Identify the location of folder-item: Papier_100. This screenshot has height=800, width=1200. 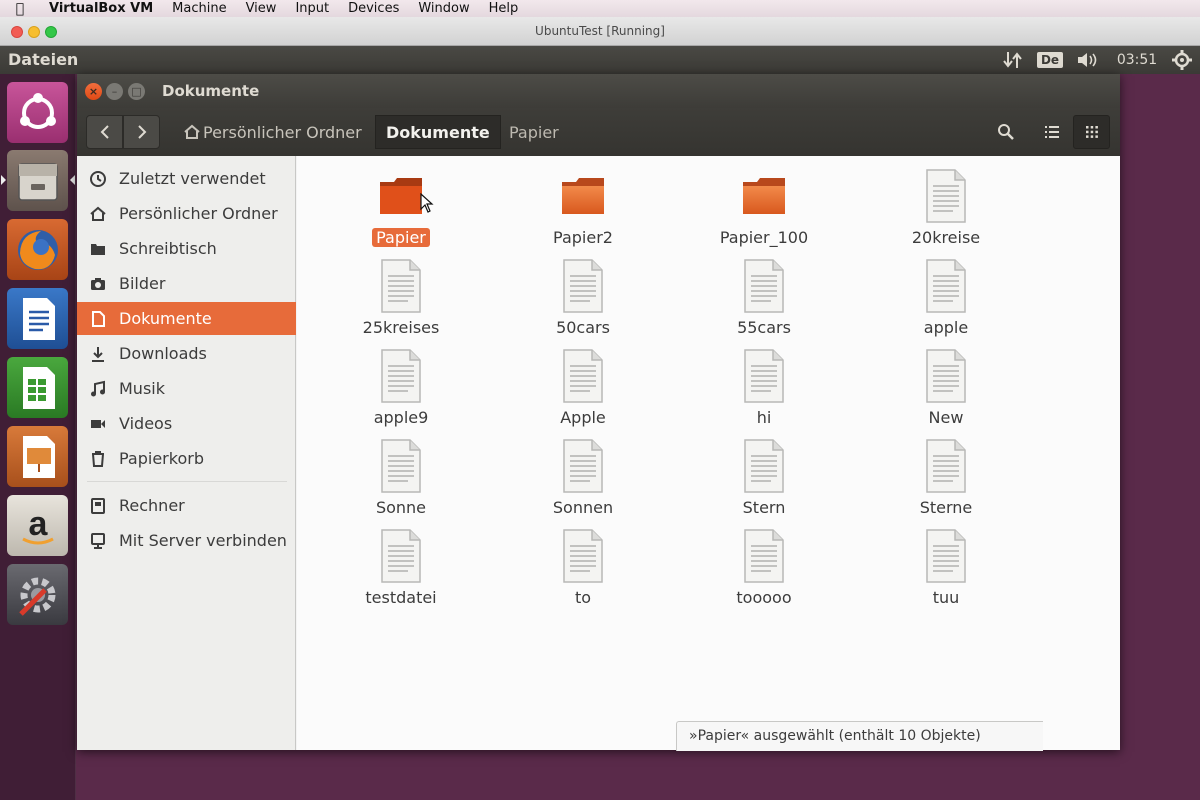
(764, 205).